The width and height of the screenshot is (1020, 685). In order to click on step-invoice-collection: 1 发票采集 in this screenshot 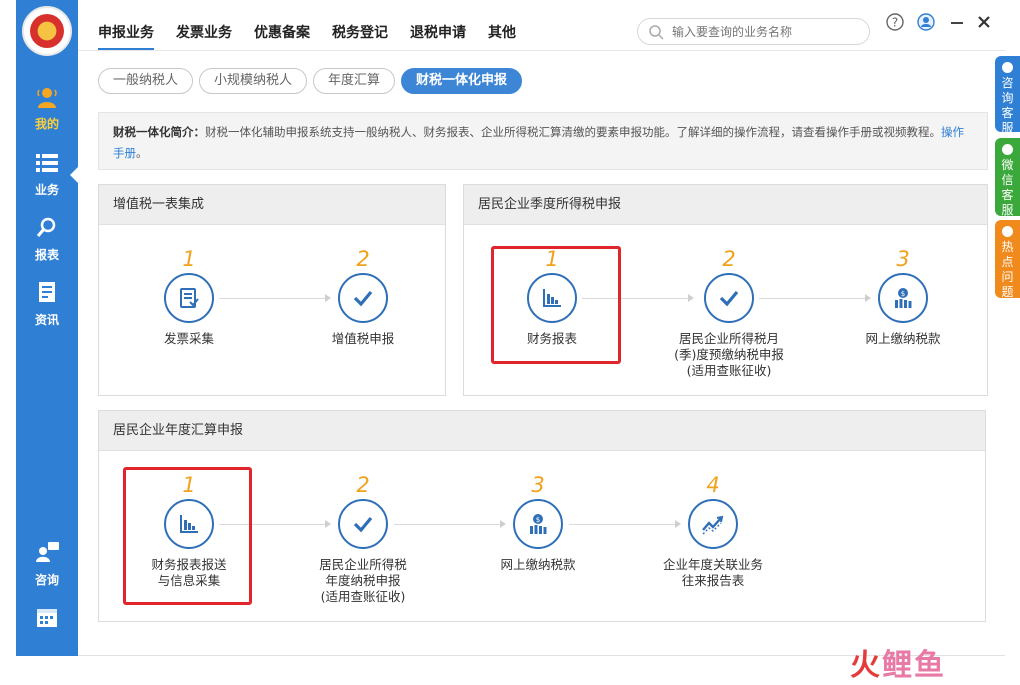, I will do `click(189, 297)`.